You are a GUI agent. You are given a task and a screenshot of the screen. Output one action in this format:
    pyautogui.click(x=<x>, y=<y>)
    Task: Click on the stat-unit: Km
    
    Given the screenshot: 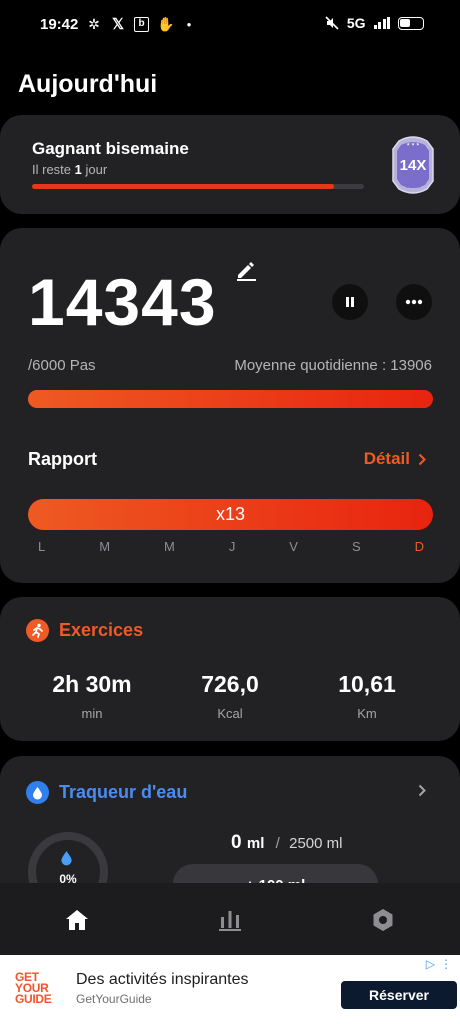 What is the action you would take?
    pyautogui.click(x=367, y=713)
    